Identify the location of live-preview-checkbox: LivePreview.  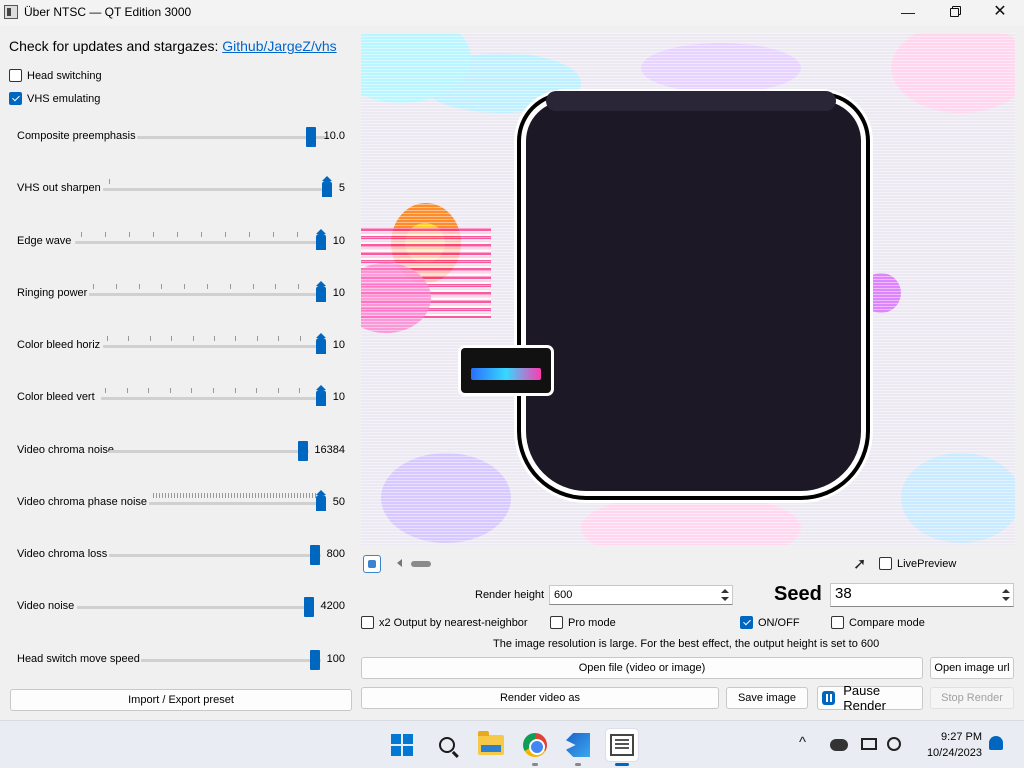
(917, 563).